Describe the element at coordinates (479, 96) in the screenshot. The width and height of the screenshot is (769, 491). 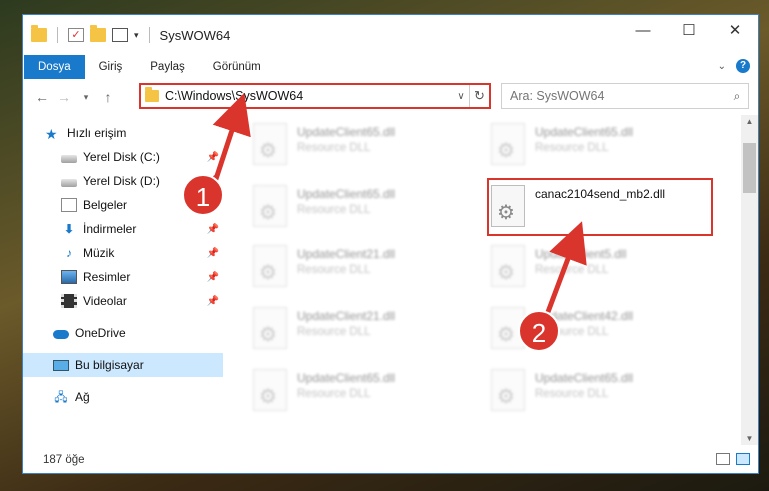
I see `refresh-icon: ↻` at that location.